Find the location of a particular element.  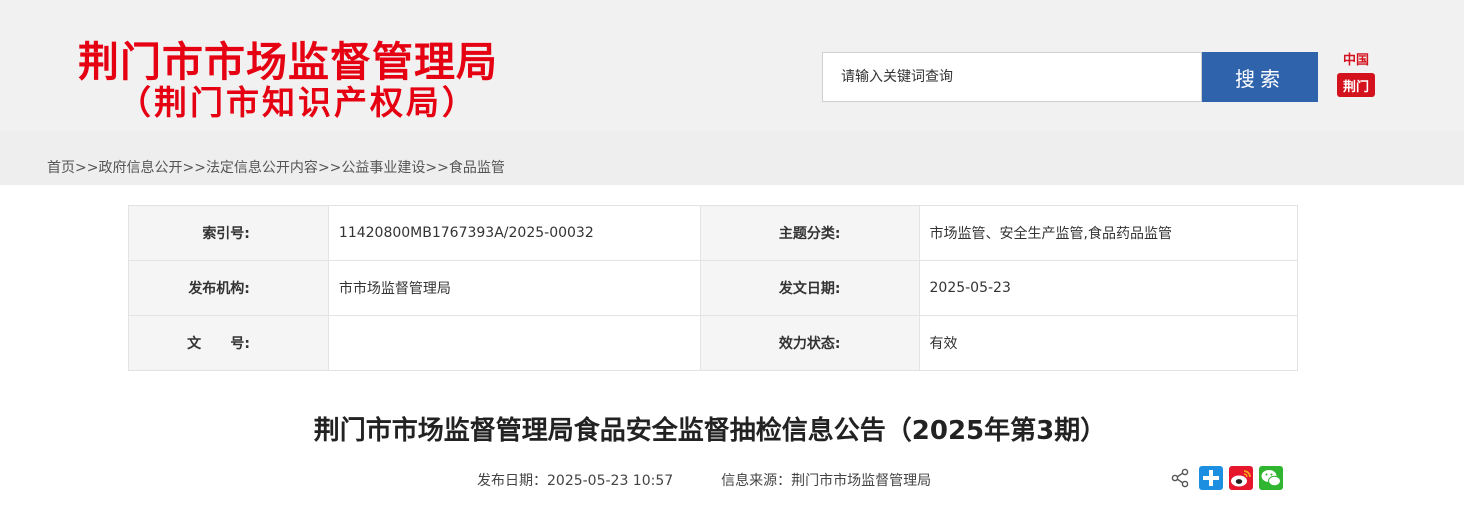

validity-status-value: 有效 is located at coordinates (1108, 343).